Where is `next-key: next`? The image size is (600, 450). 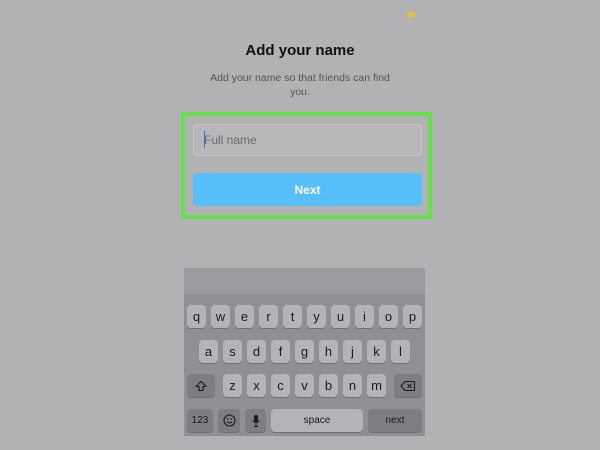 next-key: next is located at coordinates (395, 420).